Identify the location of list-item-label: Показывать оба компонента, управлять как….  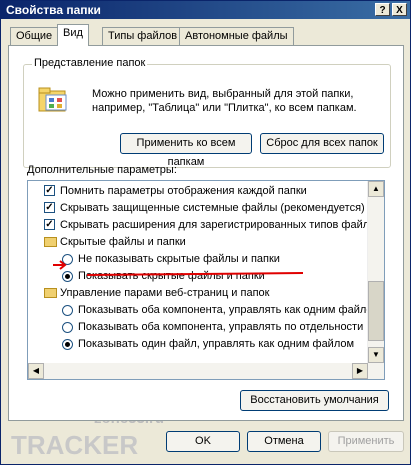
(229, 310).